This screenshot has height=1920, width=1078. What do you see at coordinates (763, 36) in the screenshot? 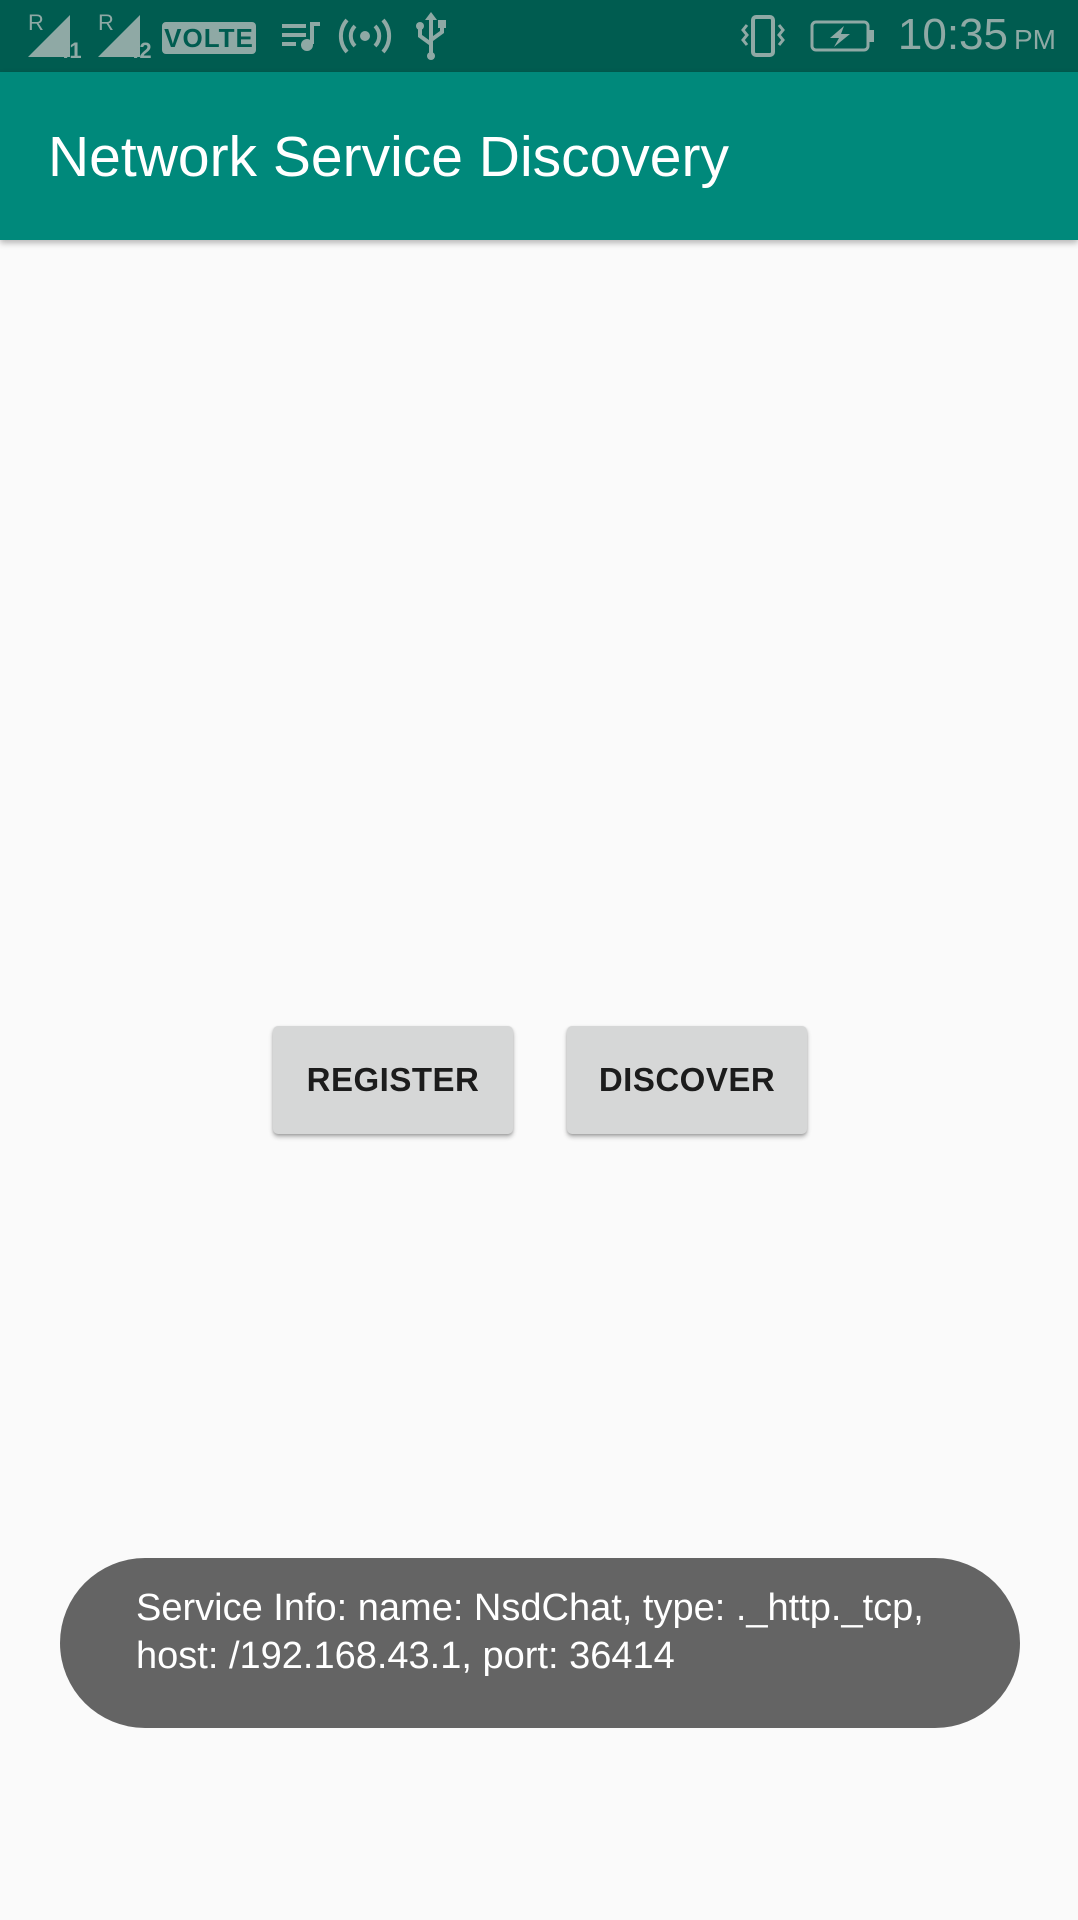
I see `vibrate-icon` at bounding box center [763, 36].